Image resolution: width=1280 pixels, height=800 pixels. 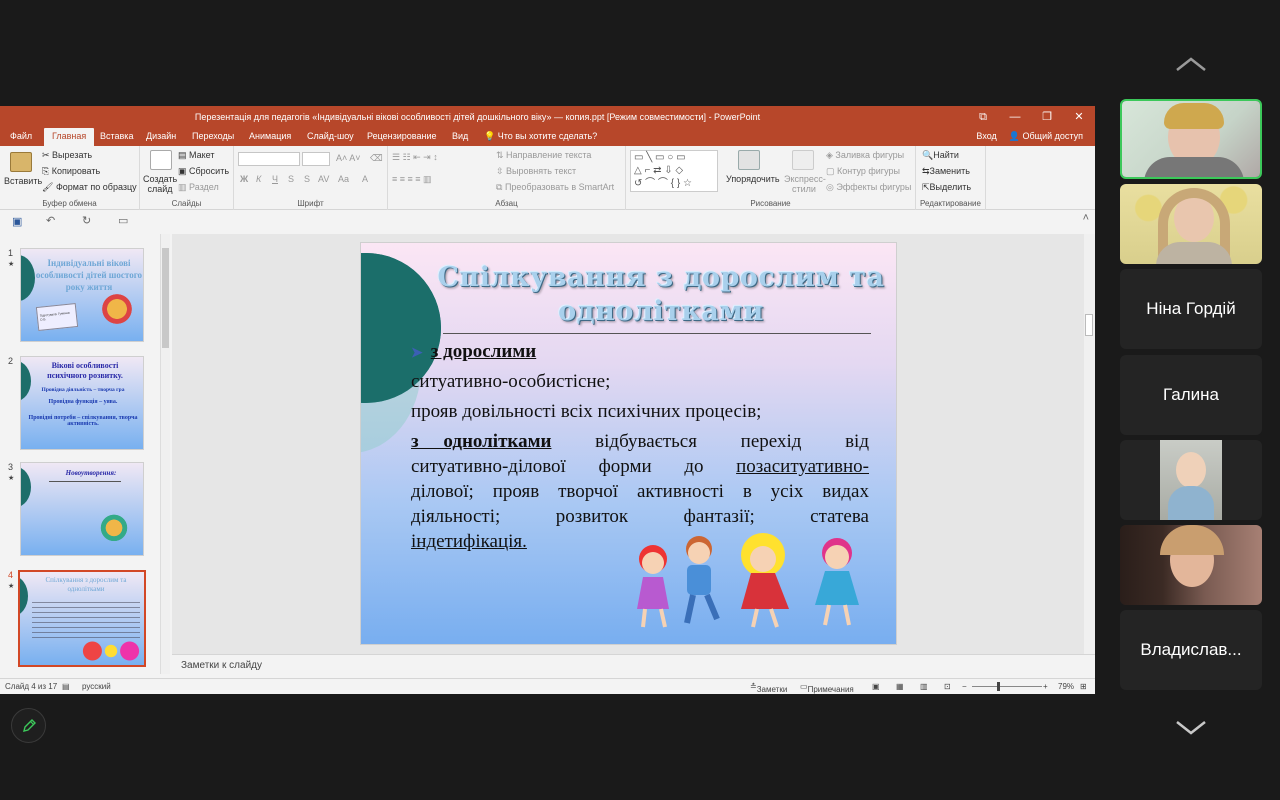 What do you see at coordinates (96, 686) in the screenshot?
I see `language-label: русский` at bounding box center [96, 686].